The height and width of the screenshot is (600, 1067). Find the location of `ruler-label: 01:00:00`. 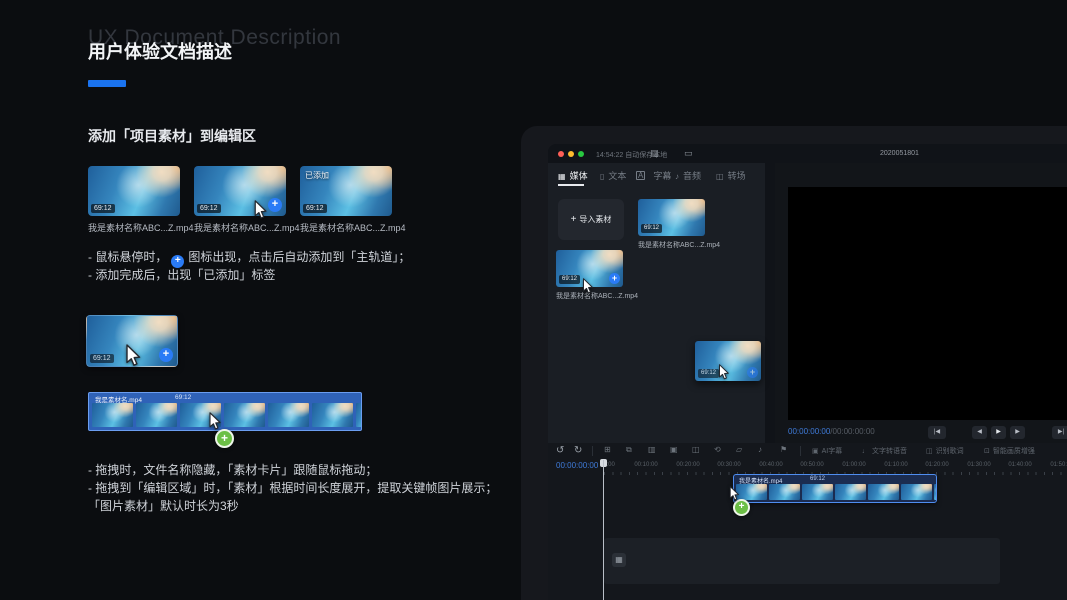

ruler-label: 01:00:00 is located at coordinates (854, 465).